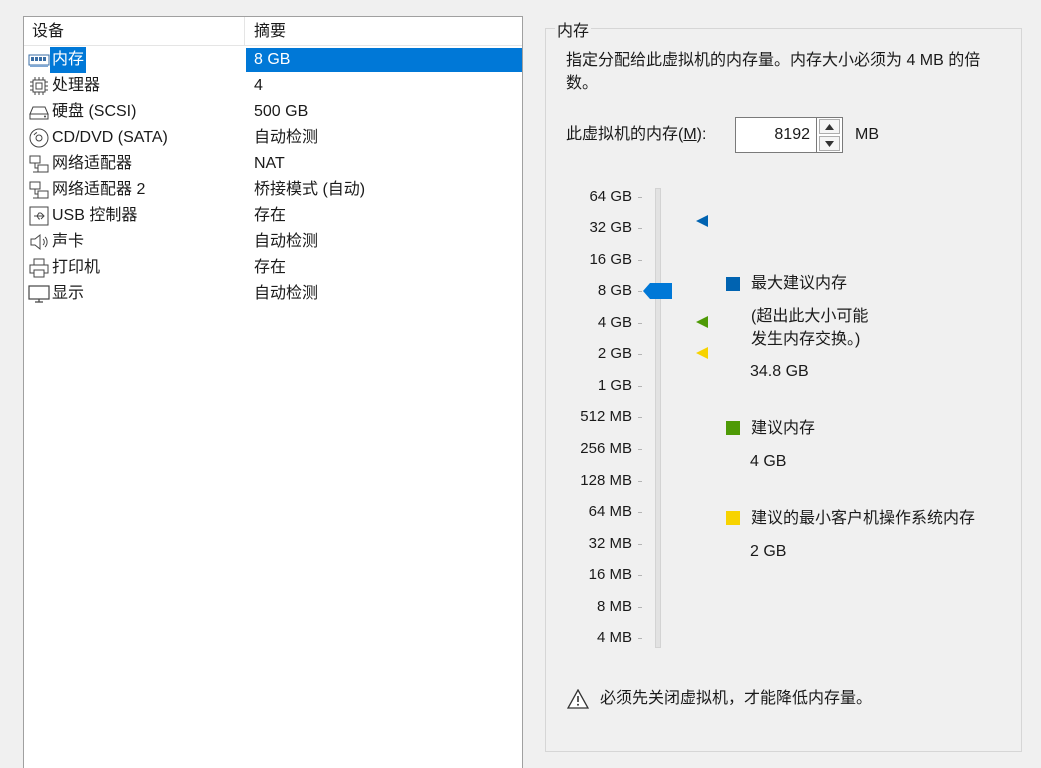  What do you see at coordinates (773, 72) in the screenshot?
I see `memory-description: 指定分配给此虚拟机的内存量。内存大小必须为 4 MB 的倍数。` at bounding box center [773, 72].